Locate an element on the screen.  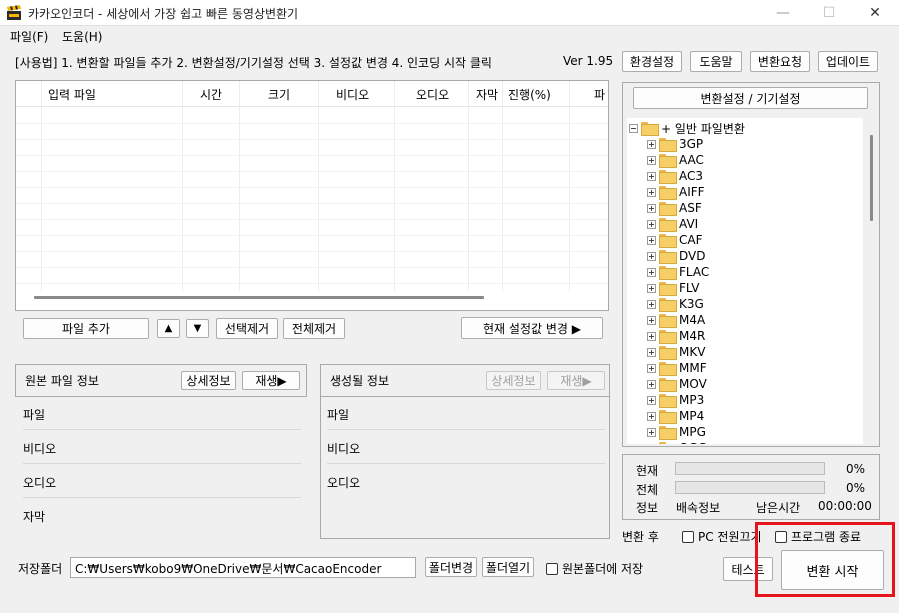
tree-item-format: CAF is located at coordinates (675, 240).